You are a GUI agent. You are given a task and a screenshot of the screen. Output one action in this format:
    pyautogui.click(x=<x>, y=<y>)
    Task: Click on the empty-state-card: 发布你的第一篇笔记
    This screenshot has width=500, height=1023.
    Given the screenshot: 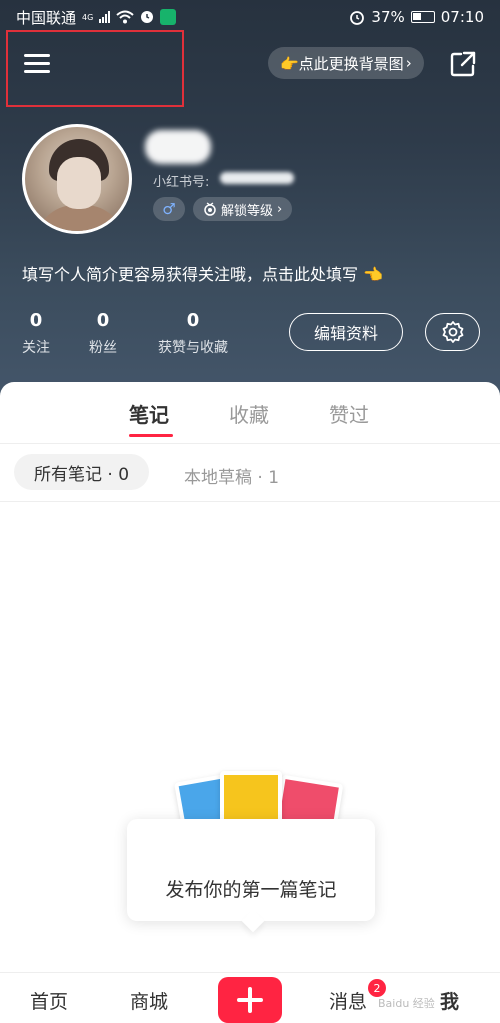 What is the action you would take?
    pyautogui.click(x=251, y=870)
    